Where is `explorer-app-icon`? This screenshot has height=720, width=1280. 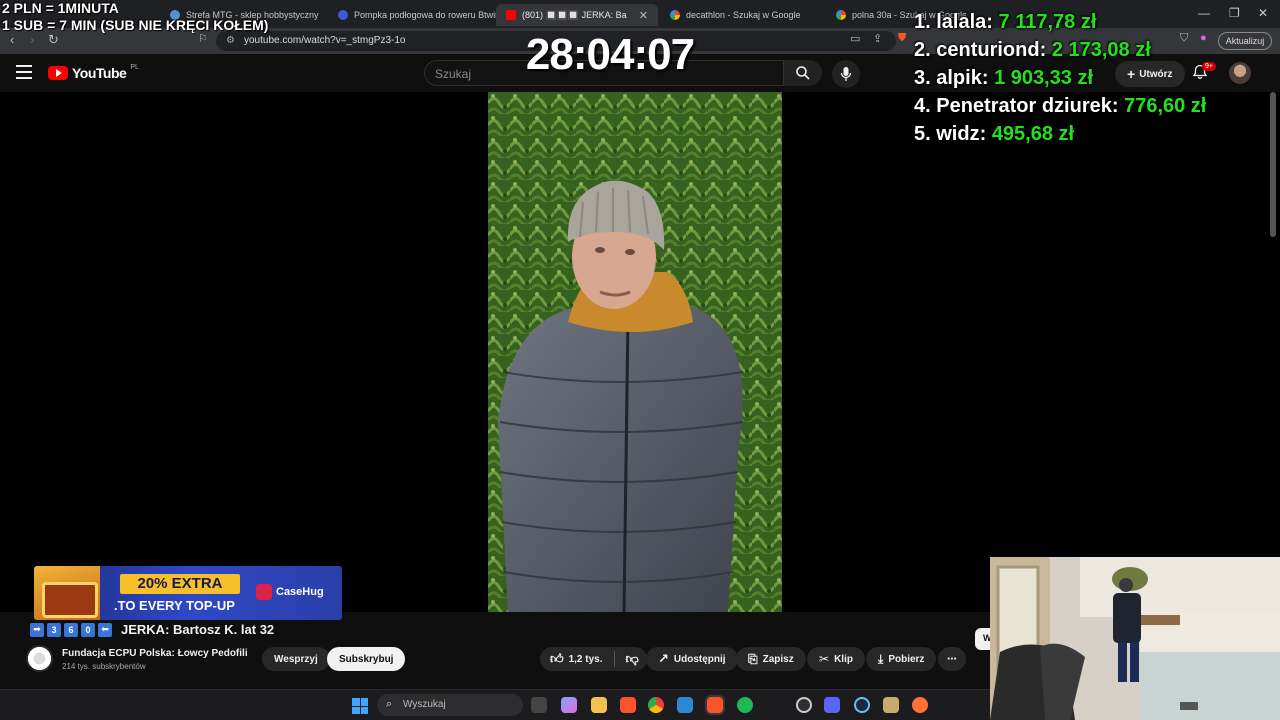
explorer-app-icon is located at coordinates (599, 705).